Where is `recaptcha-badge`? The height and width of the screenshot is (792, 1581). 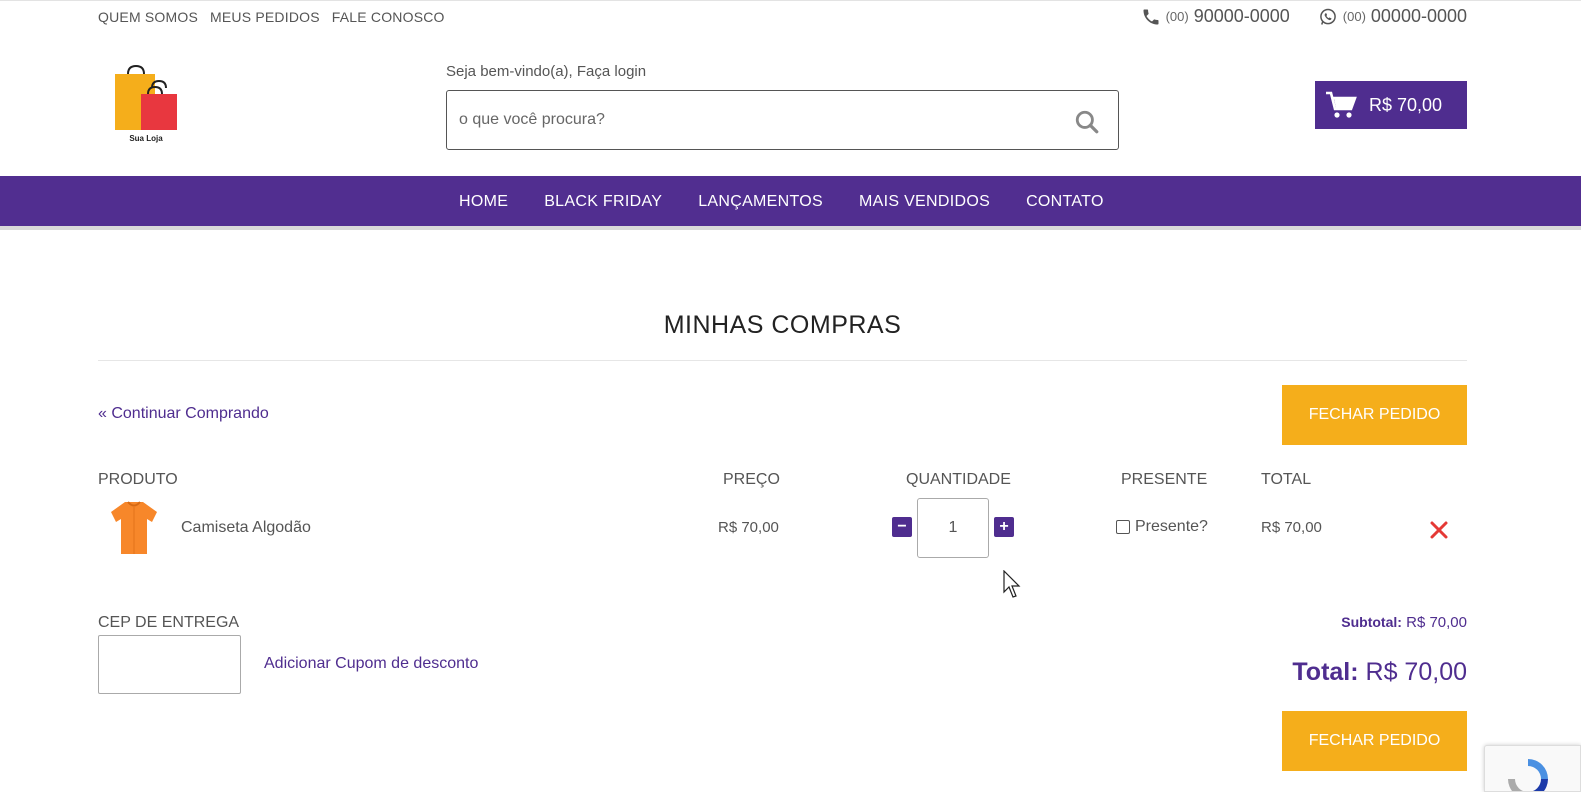 recaptcha-badge is located at coordinates (1532, 768).